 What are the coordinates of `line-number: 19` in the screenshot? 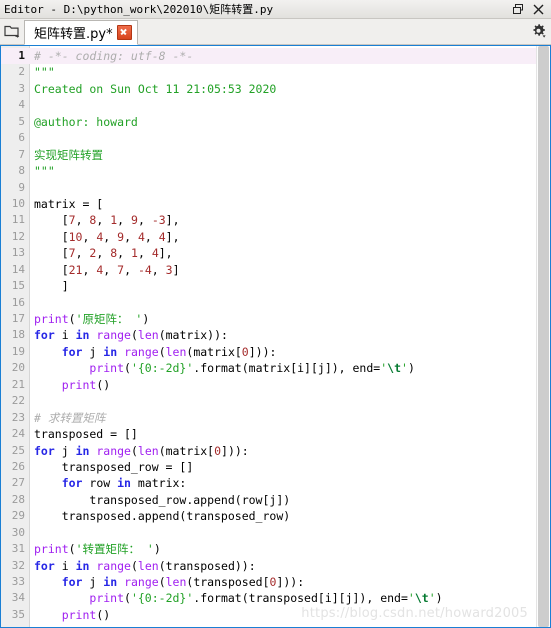 It's located at (18, 351).